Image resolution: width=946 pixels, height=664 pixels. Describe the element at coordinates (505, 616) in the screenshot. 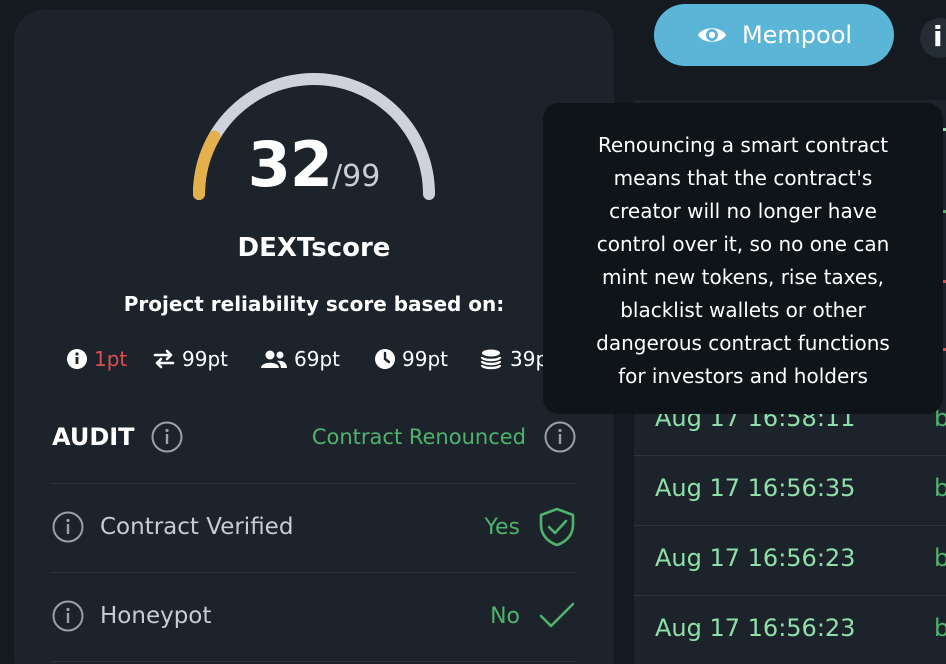

I see `check-value: No` at that location.